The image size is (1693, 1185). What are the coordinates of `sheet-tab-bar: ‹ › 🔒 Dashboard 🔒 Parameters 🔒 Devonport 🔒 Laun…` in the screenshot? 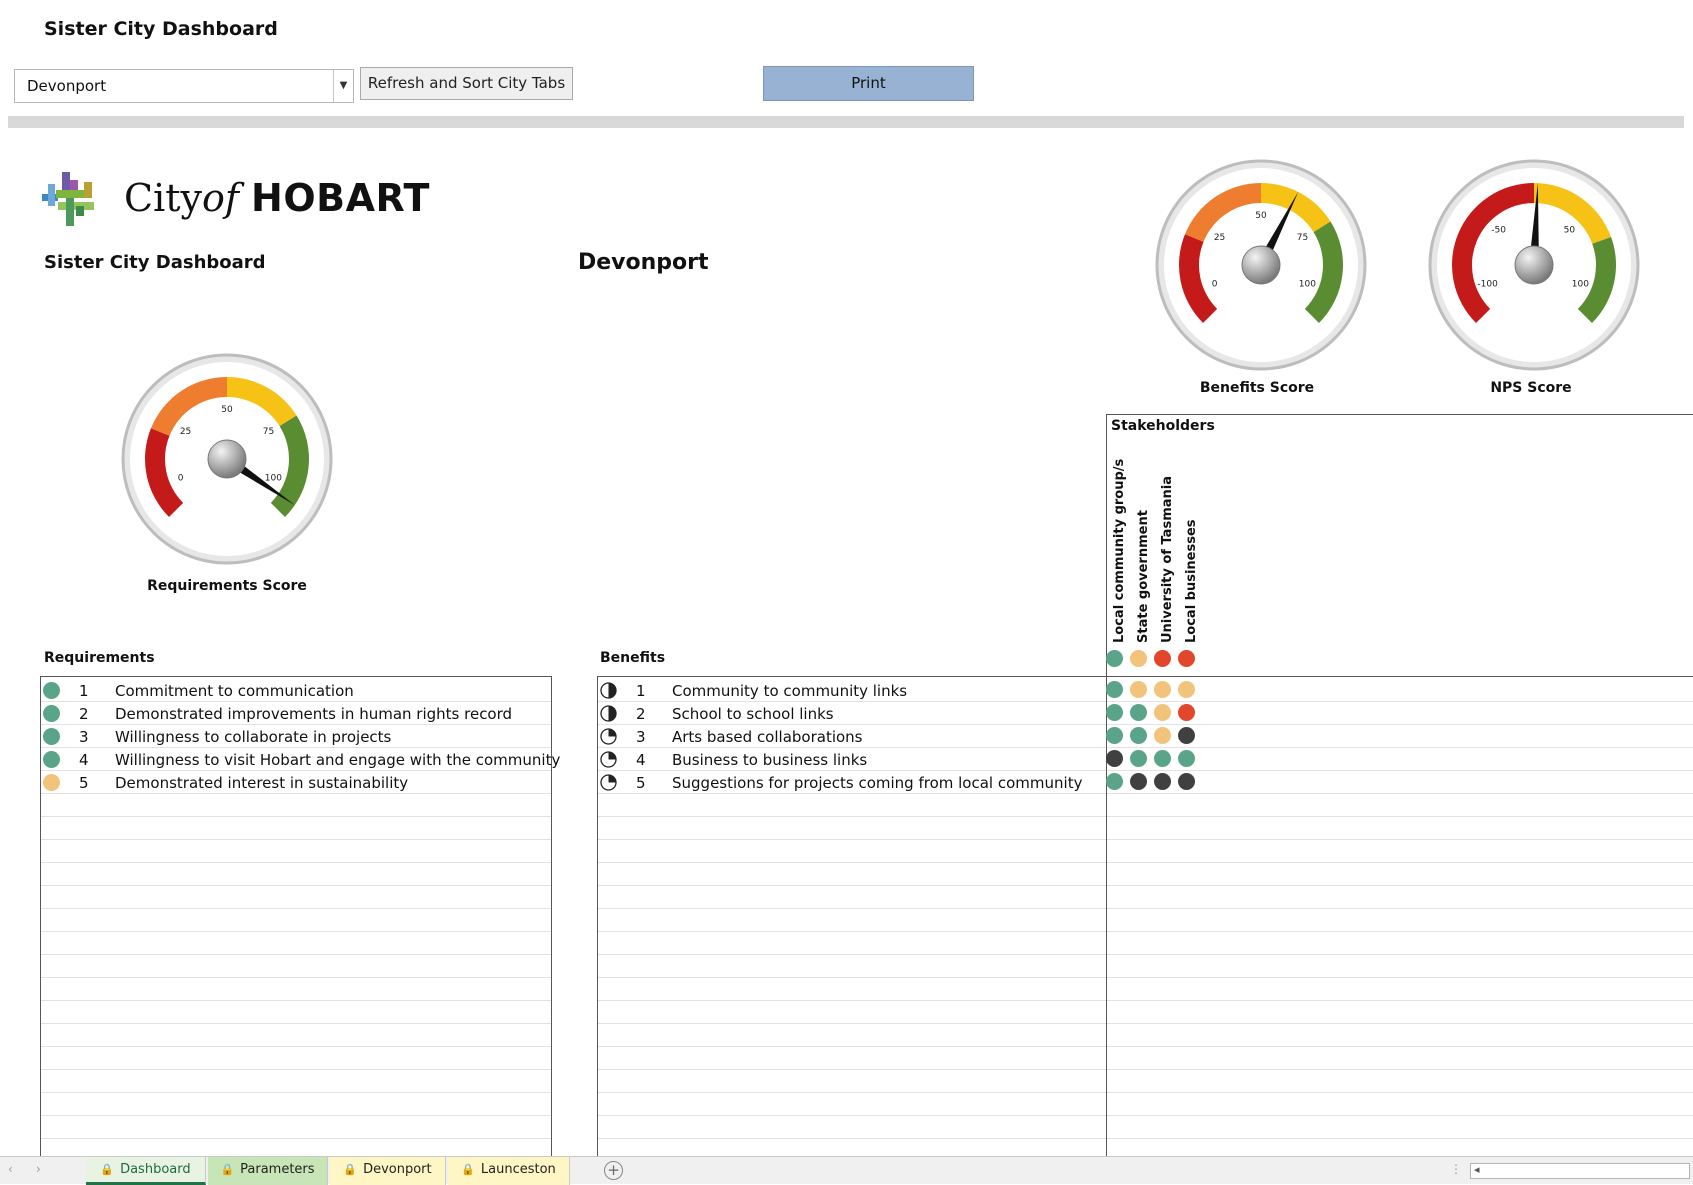 It's located at (846, 1170).